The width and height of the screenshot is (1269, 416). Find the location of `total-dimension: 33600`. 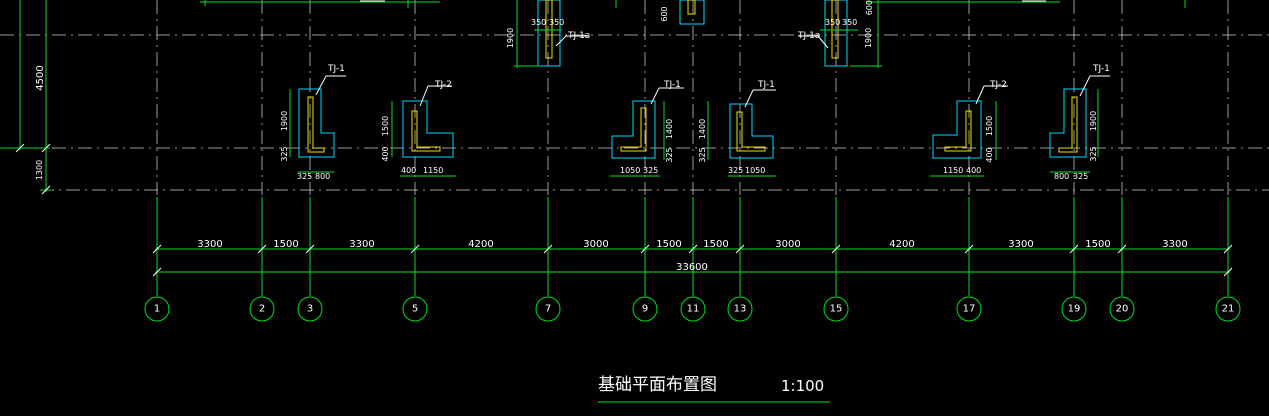

total-dimension: 33600 is located at coordinates (692, 267).